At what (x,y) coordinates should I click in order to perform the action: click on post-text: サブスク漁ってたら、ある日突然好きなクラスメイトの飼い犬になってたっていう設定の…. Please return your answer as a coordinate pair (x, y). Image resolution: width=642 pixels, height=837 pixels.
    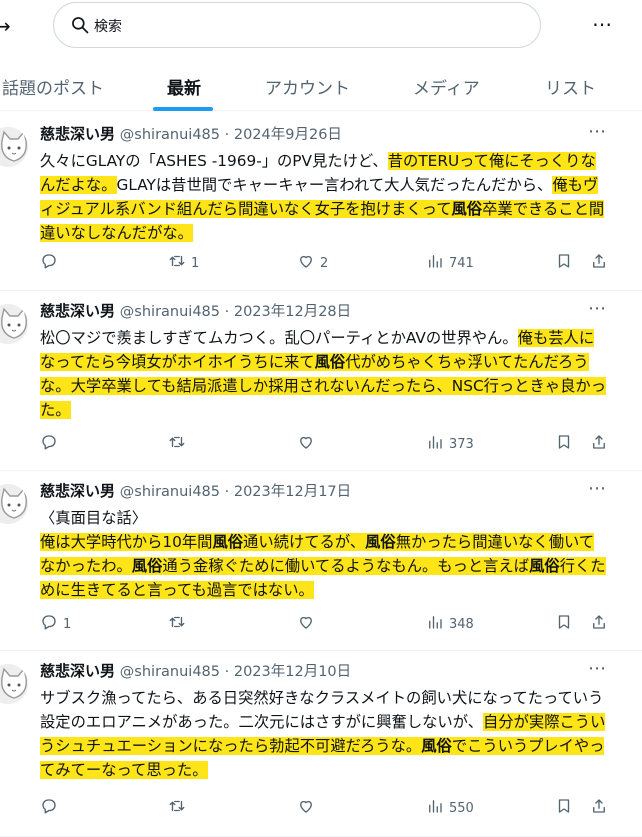
    Looking at the image, I should click on (324, 734).